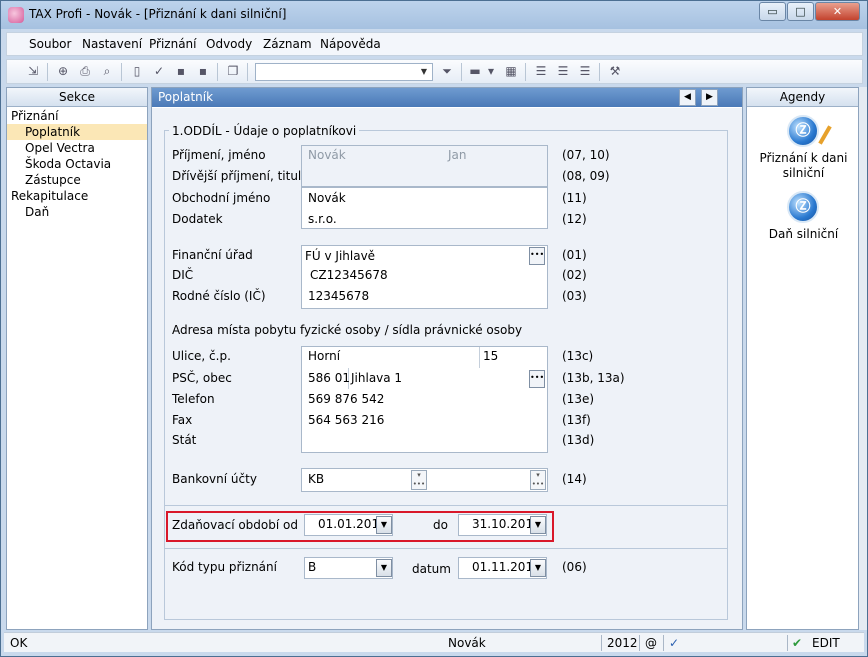 This screenshot has height=657, width=868. Describe the element at coordinates (85, 164) in the screenshot. I see `tree-item-skoda-octavia: Škoda Octavia` at that location.